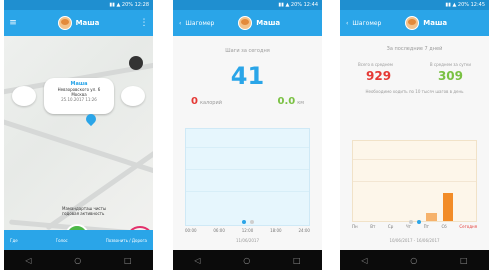 The image size is (495, 270). What do you see at coordinates (450, 76) in the screenshot?
I see `avg-value: 309` at bounding box center [450, 76].